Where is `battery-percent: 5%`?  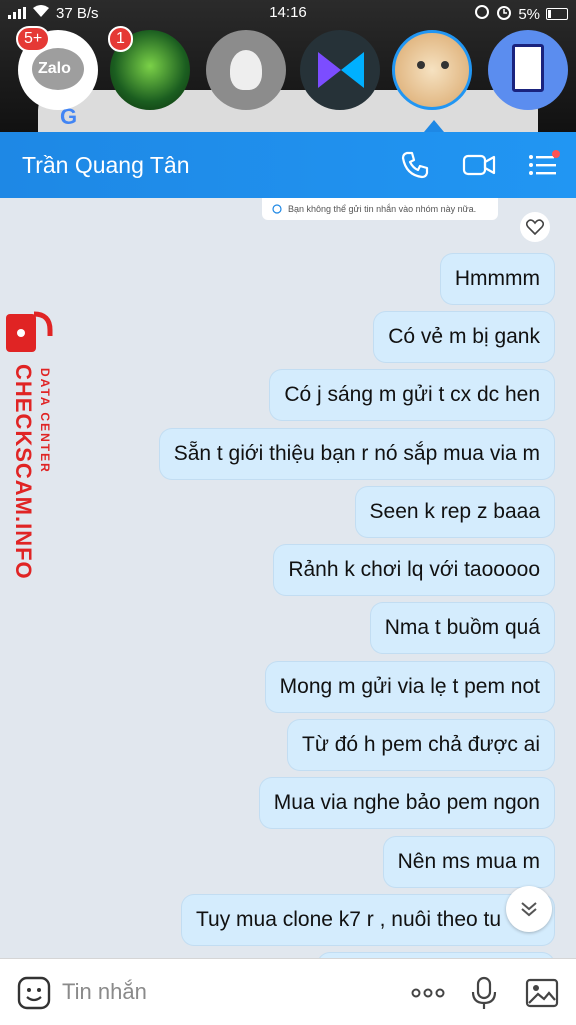 battery-percent: 5% is located at coordinates (529, 14).